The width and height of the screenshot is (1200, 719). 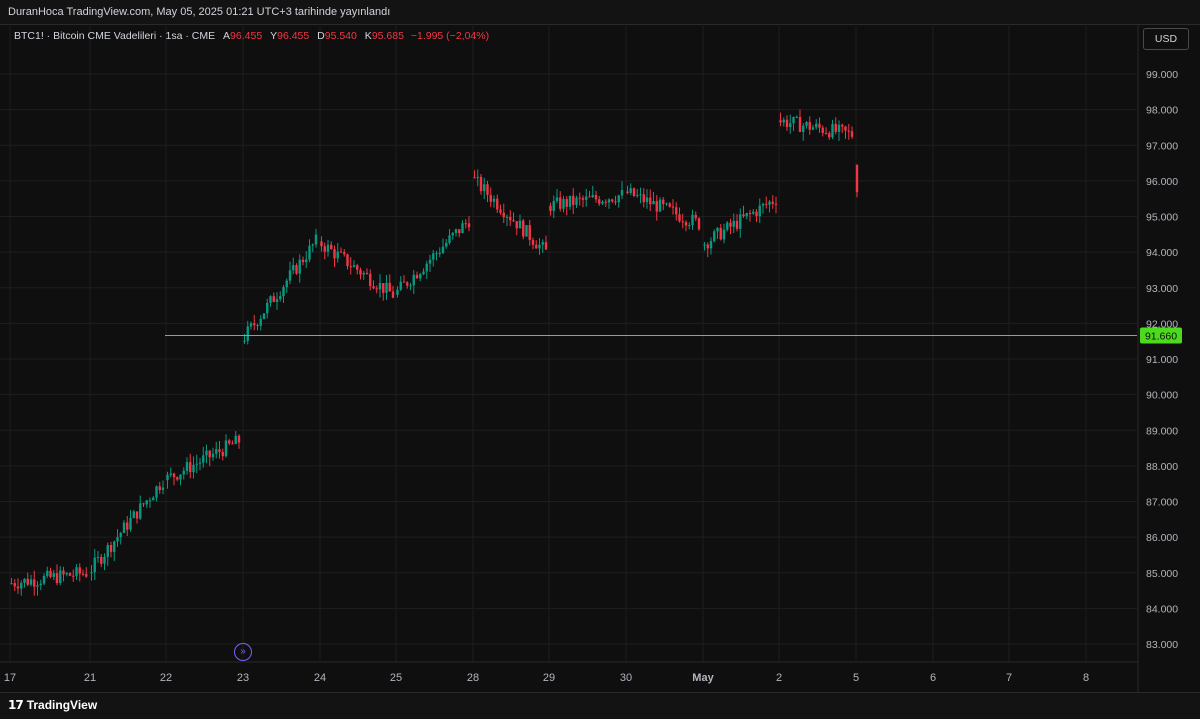 What do you see at coordinates (1162, 218) in the screenshot?
I see `price-tick-label: 95.000` at bounding box center [1162, 218].